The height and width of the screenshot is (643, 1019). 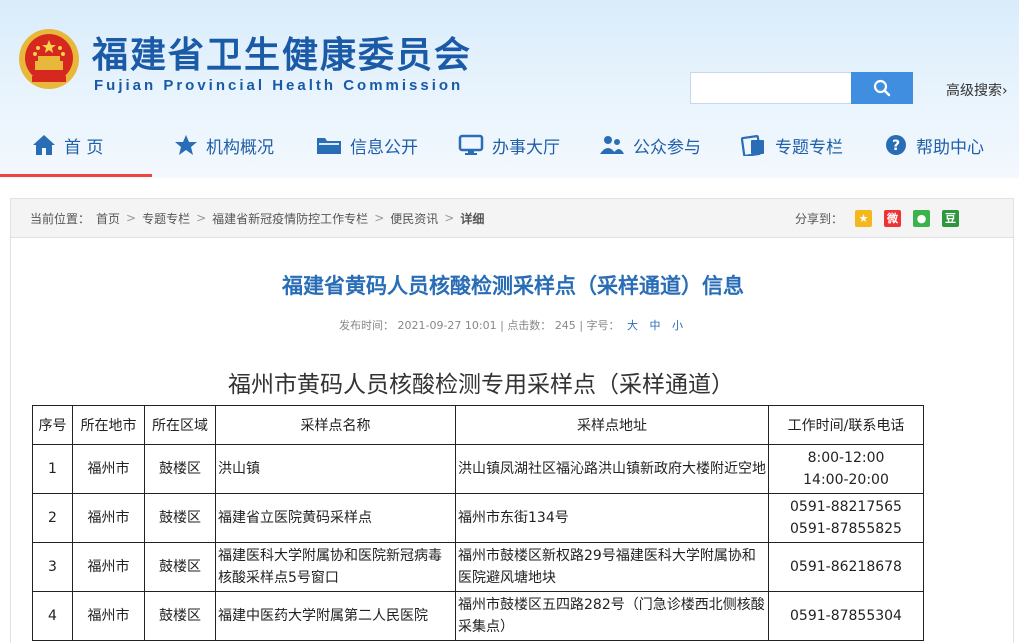 I want to click on nav-item-help: ? 帮助中心, so click(x=934, y=145).